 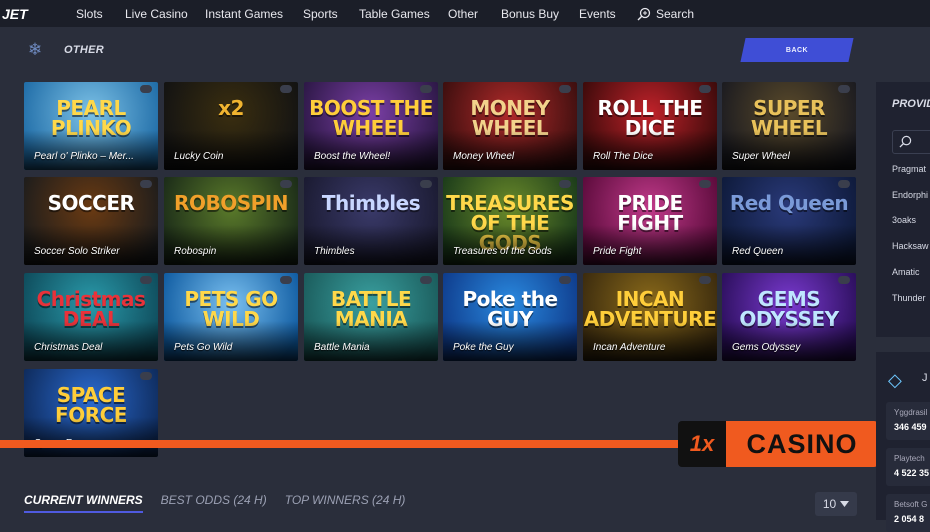 What do you see at coordinates (371, 126) in the screenshot?
I see `game-tile: BOOST THE WHEEL Boost the Wheel!` at bounding box center [371, 126].